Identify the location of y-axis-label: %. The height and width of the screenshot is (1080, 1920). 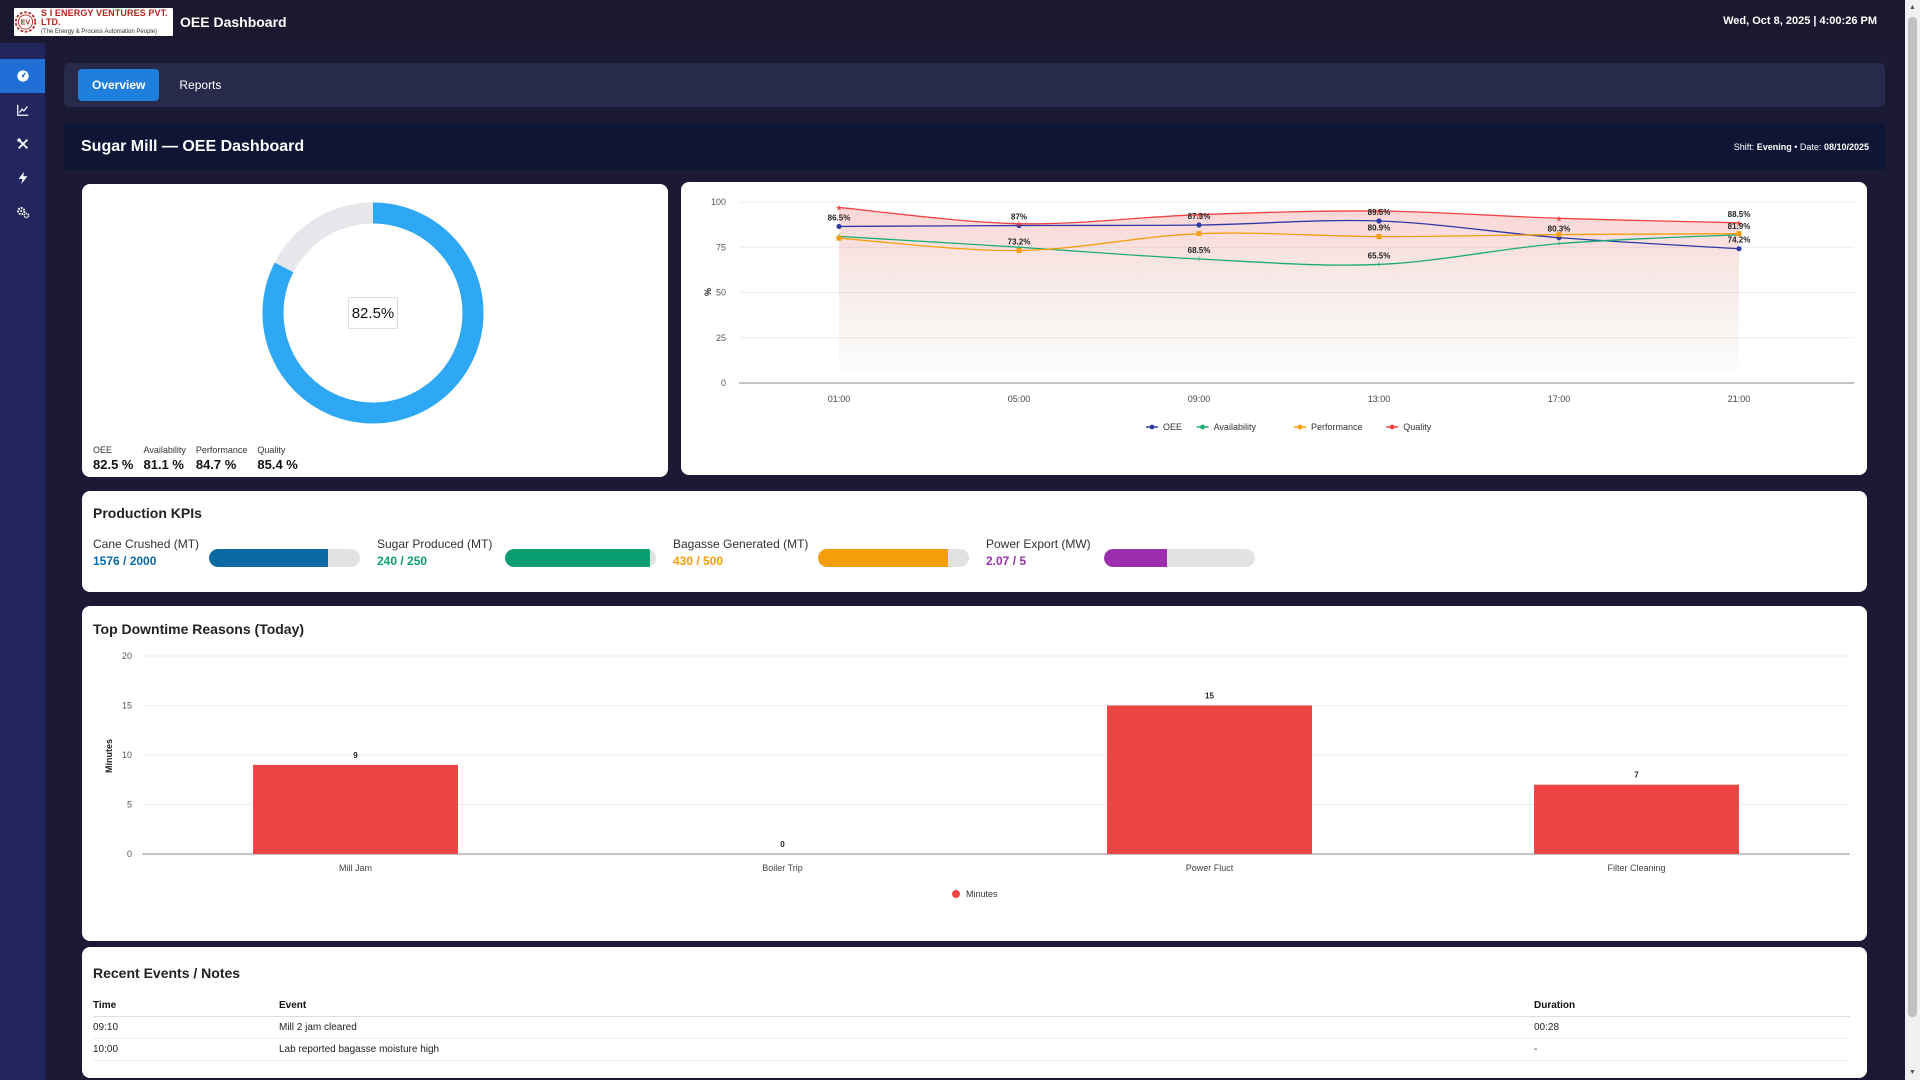
(708, 292).